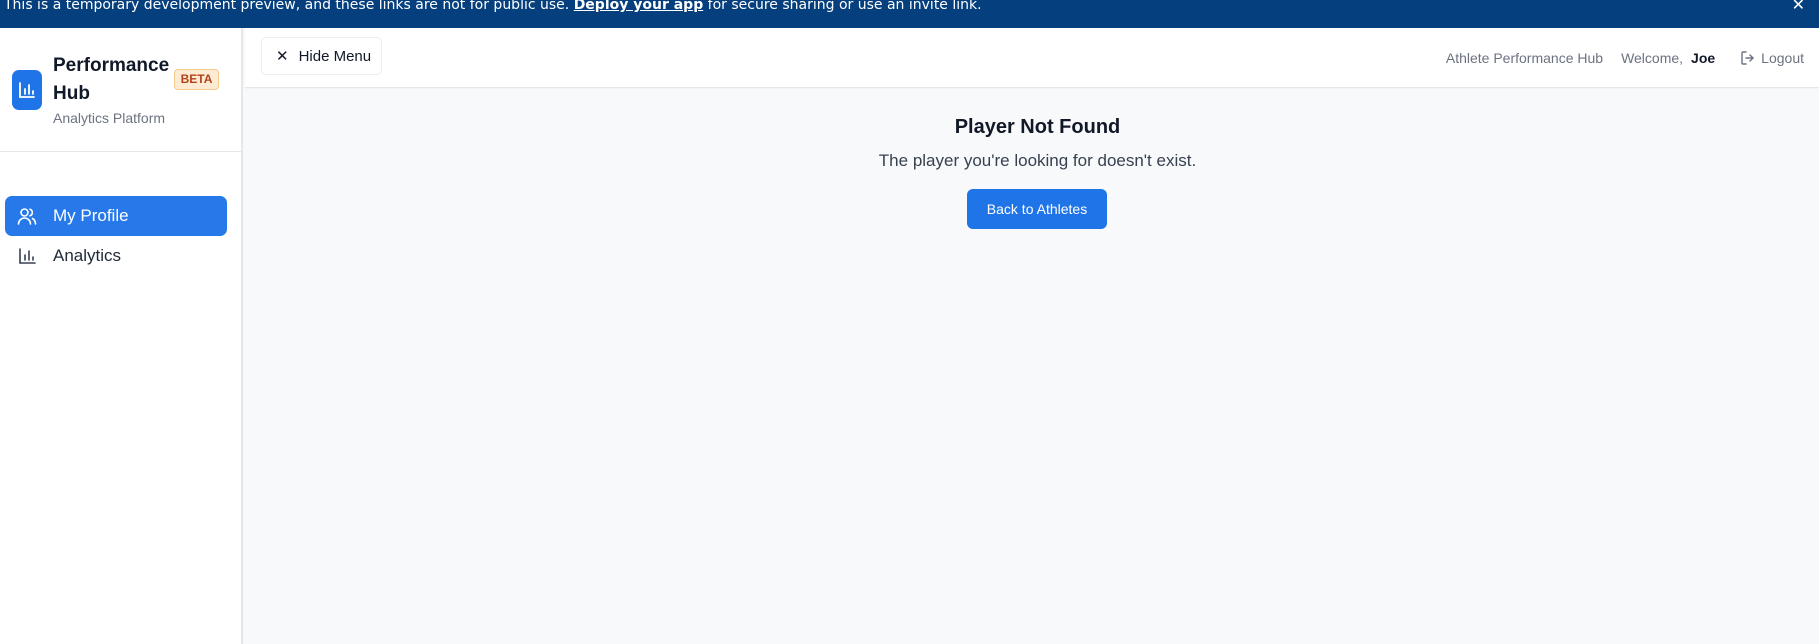  I want to click on sidebar-item-analytics: Analytics, so click(116, 256).